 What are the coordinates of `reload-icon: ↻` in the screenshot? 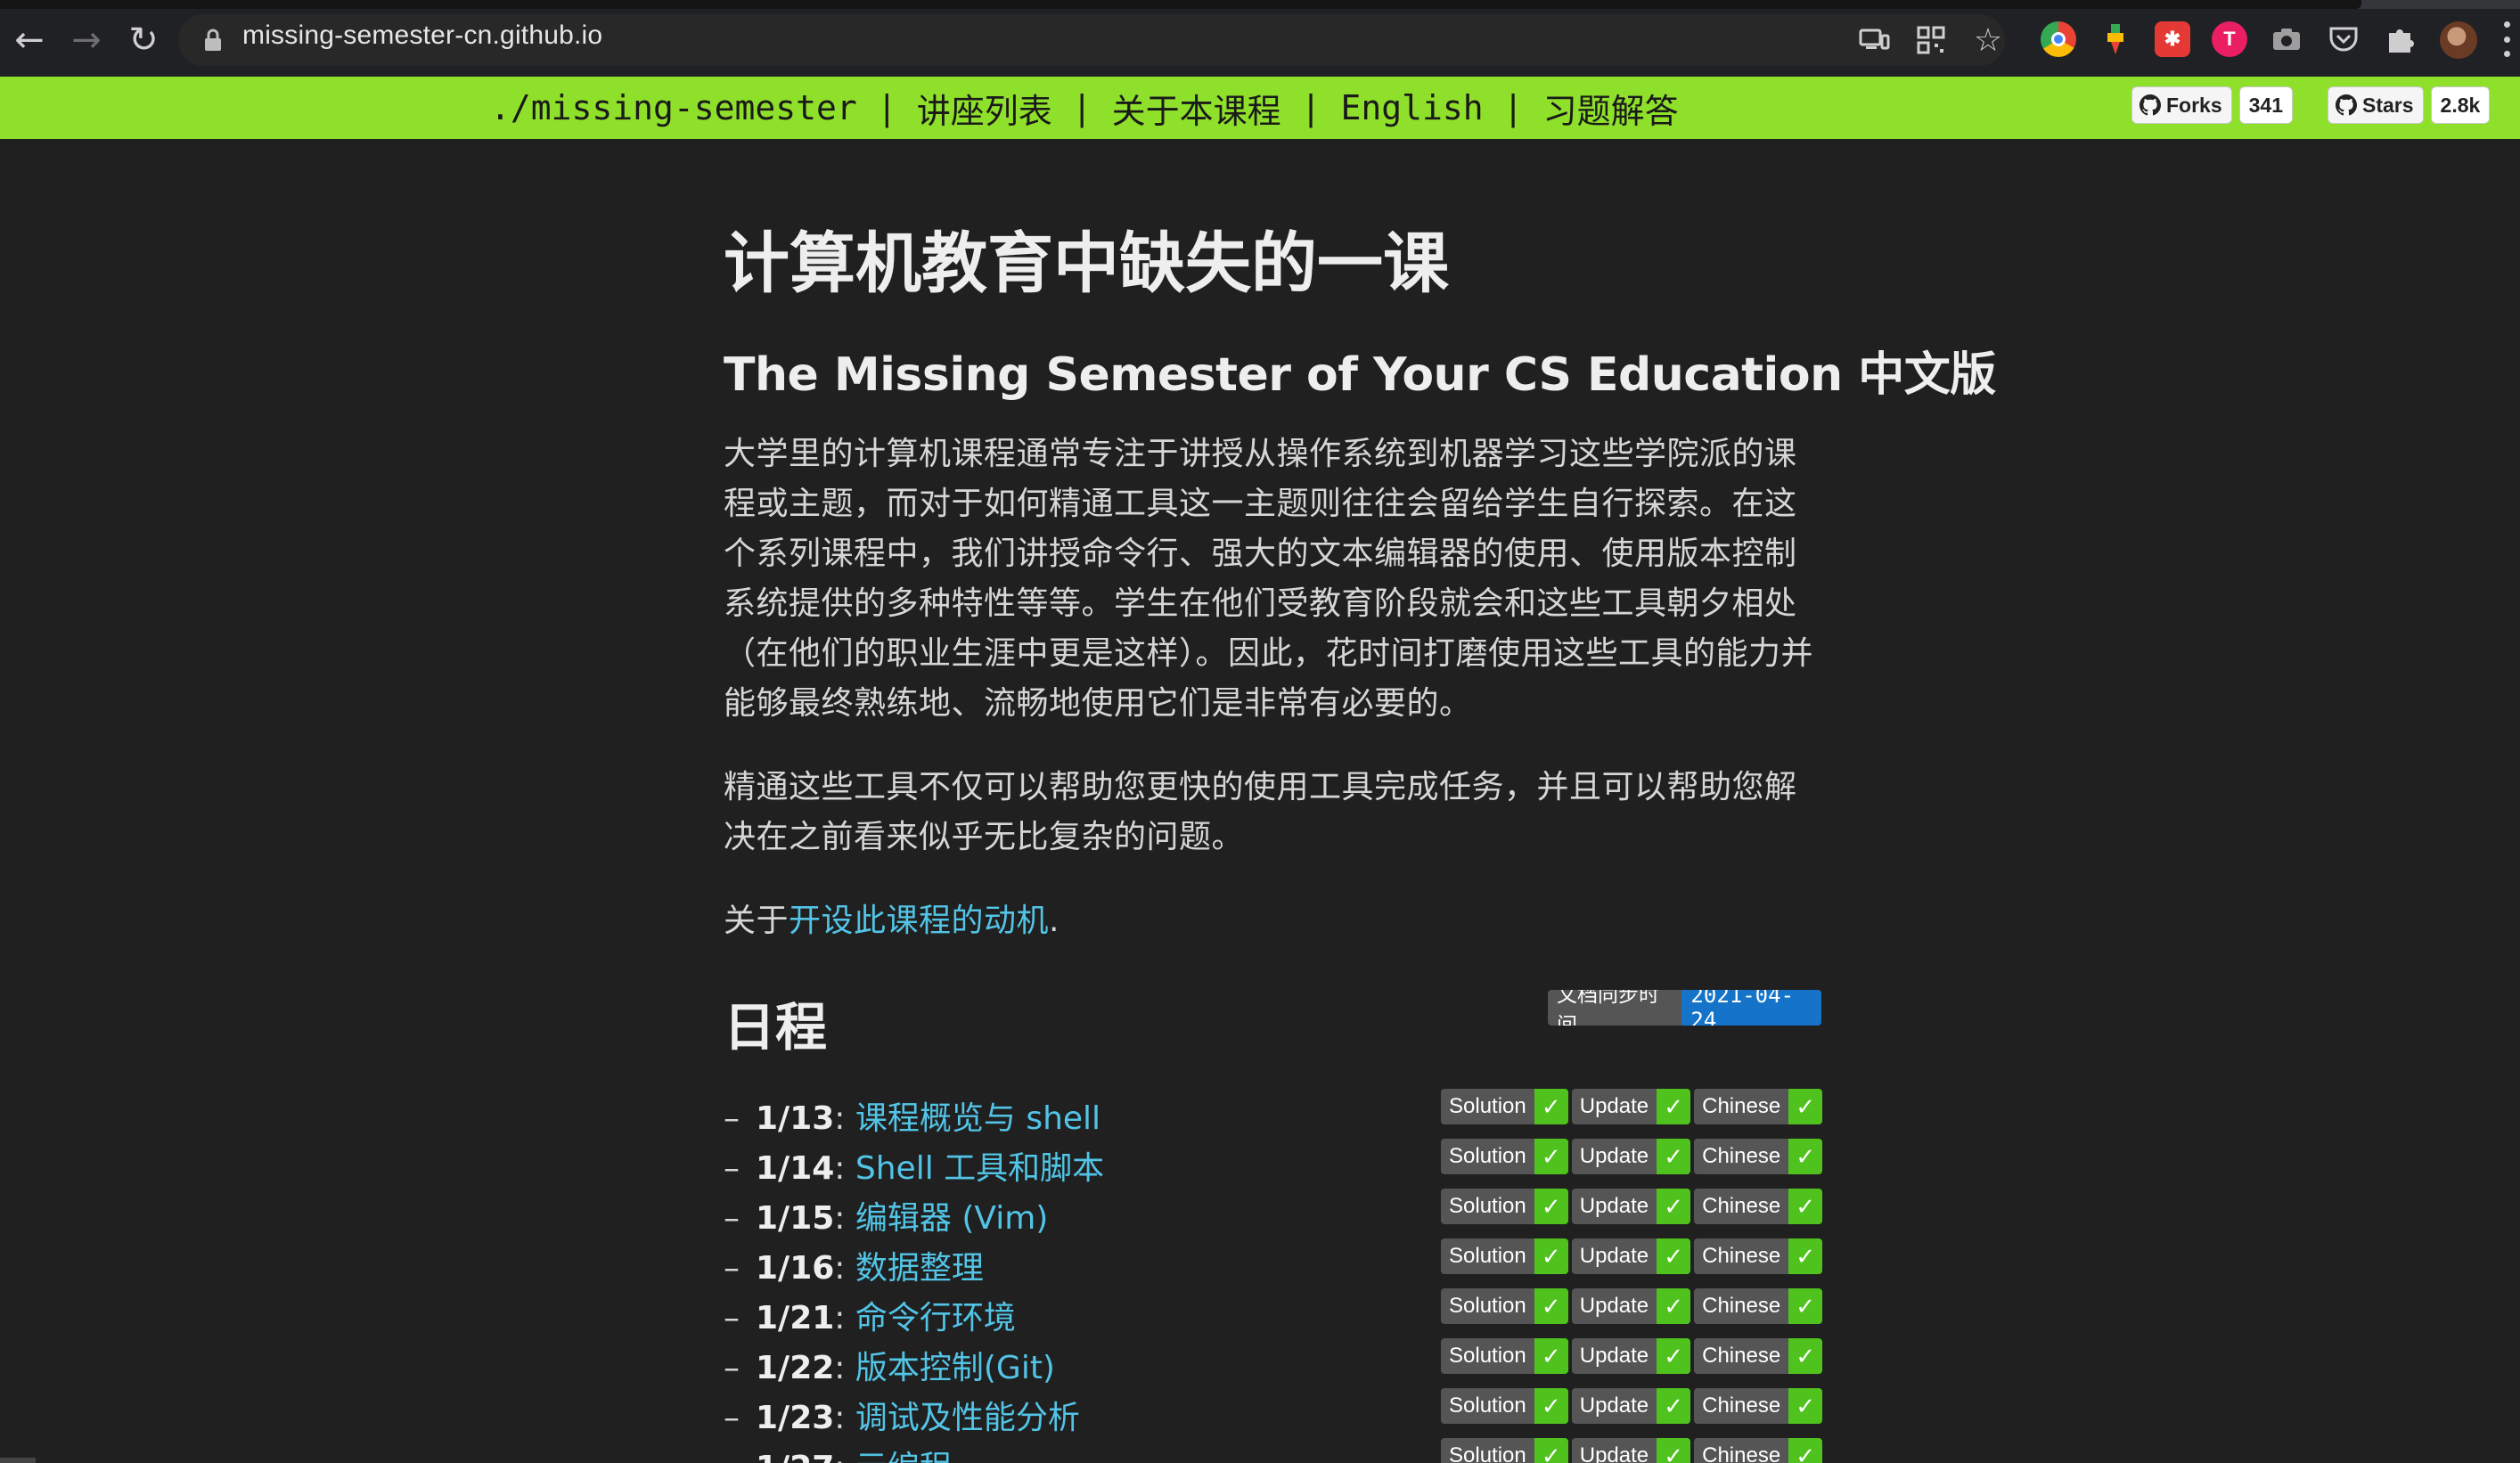 It's located at (143, 40).